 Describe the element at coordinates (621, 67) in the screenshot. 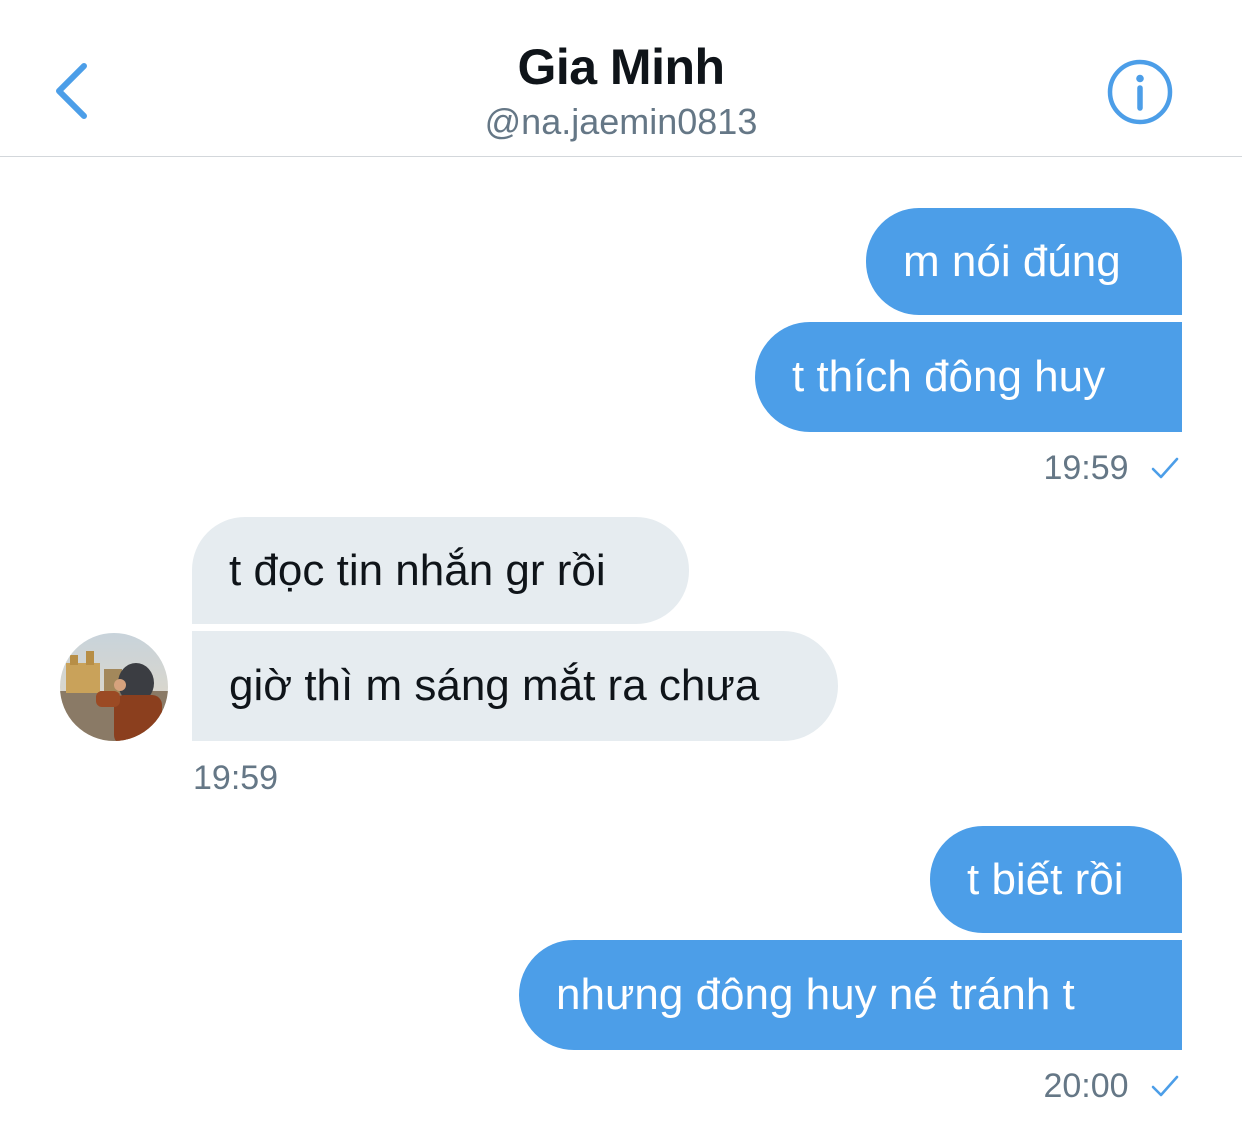

I see `conversation-title: Gia Minh` at that location.